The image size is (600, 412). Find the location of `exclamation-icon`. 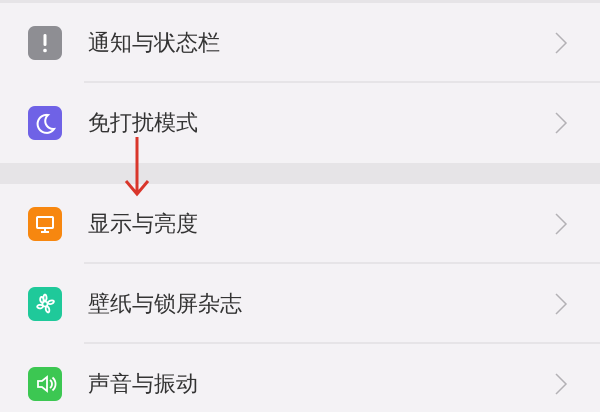

exclamation-icon is located at coordinates (45, 43).